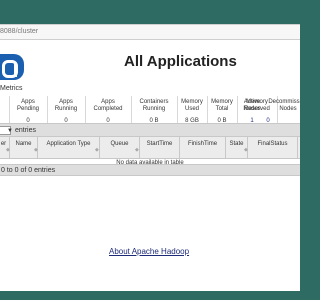 The image size is (320, 300). Describe the element at coordinates (149, 251) in the screenshot. I see `about-hadoop-link: About Apache Hadoop` at that location.